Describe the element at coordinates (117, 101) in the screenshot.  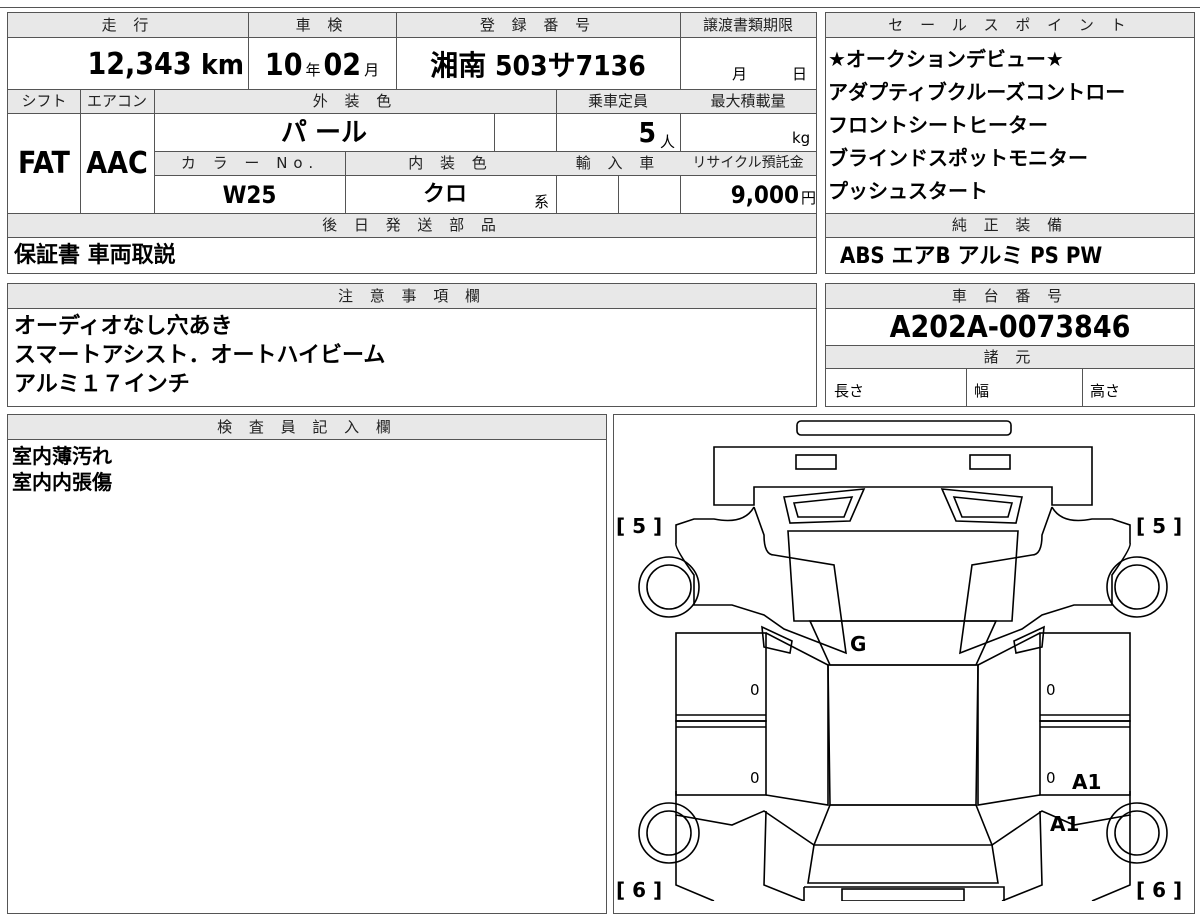
I see `ac-header: エアコン` at that location.